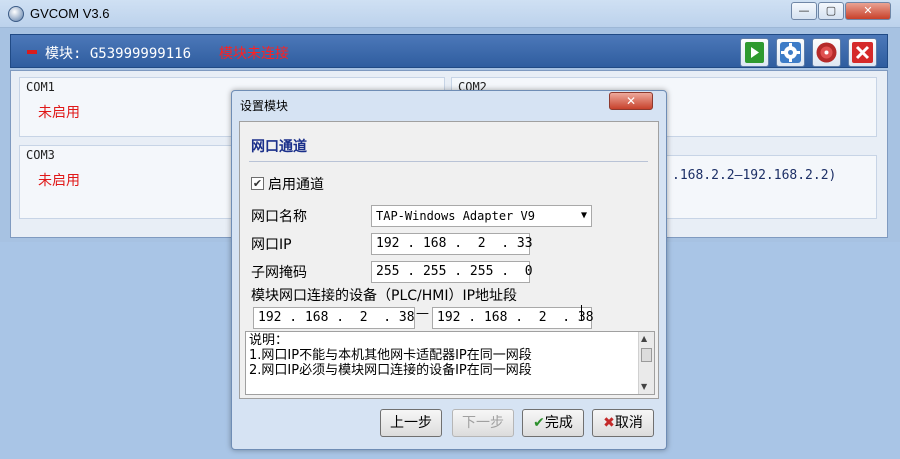 This screenshot has width=900, height=459. Describe the element at coordinates (269, 340) in the screenshot. I see `notes-heading: 说明：` at that location.